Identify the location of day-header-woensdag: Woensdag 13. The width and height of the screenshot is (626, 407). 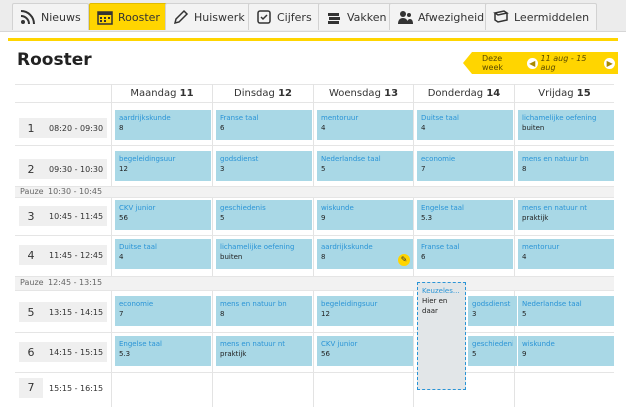
(363, 93).